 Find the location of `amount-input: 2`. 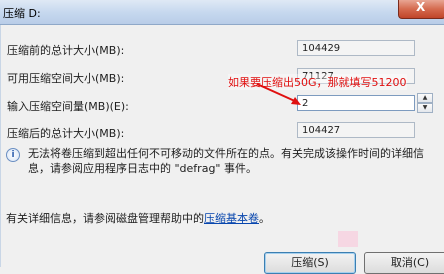

amount-input: 2 is located at coordinates (356, 103).